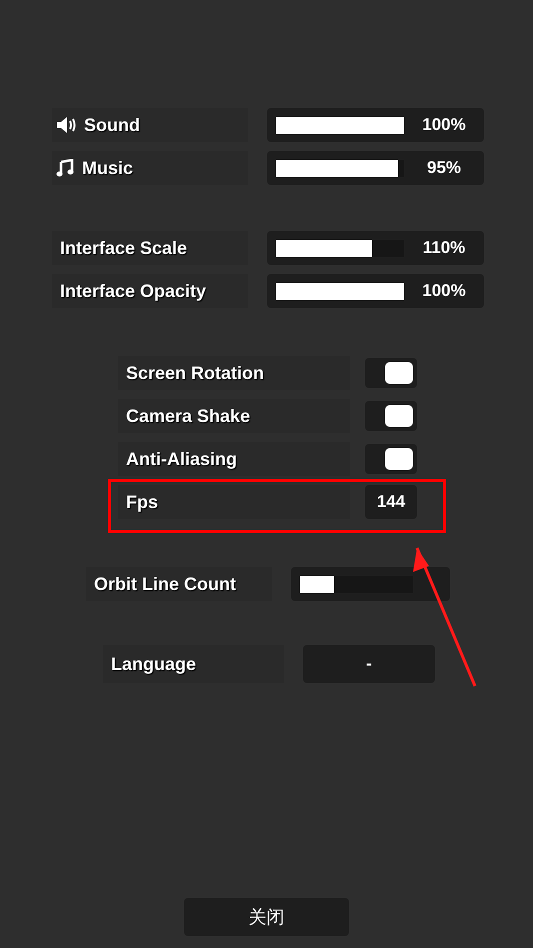 This screenshot has width=533, height=948. Describe the element at coordinates (165, 584) in the screenshot. I see `setting-label: Orbit Line Count` at that location.